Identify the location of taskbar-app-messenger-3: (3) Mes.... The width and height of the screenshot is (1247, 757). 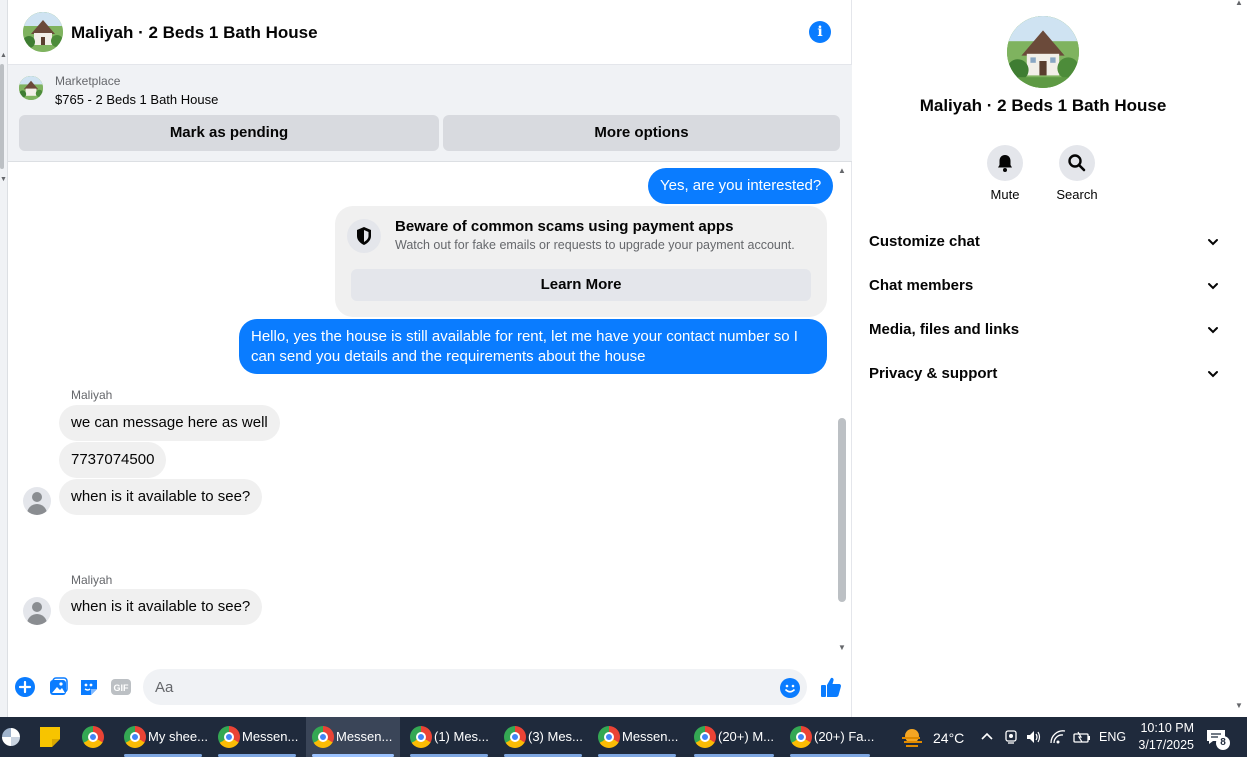
(543, 737).